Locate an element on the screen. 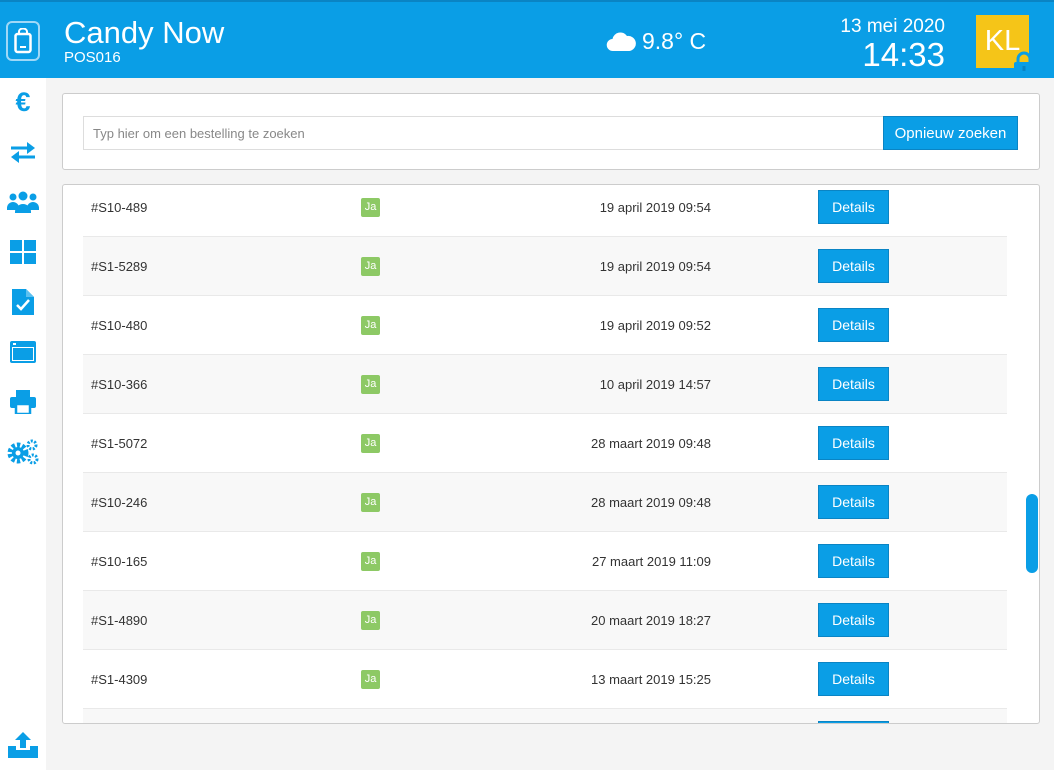 The width and height of the screenshot is (1054, 770). sidebar-item-payments: € is located at coordinates (23, 102).